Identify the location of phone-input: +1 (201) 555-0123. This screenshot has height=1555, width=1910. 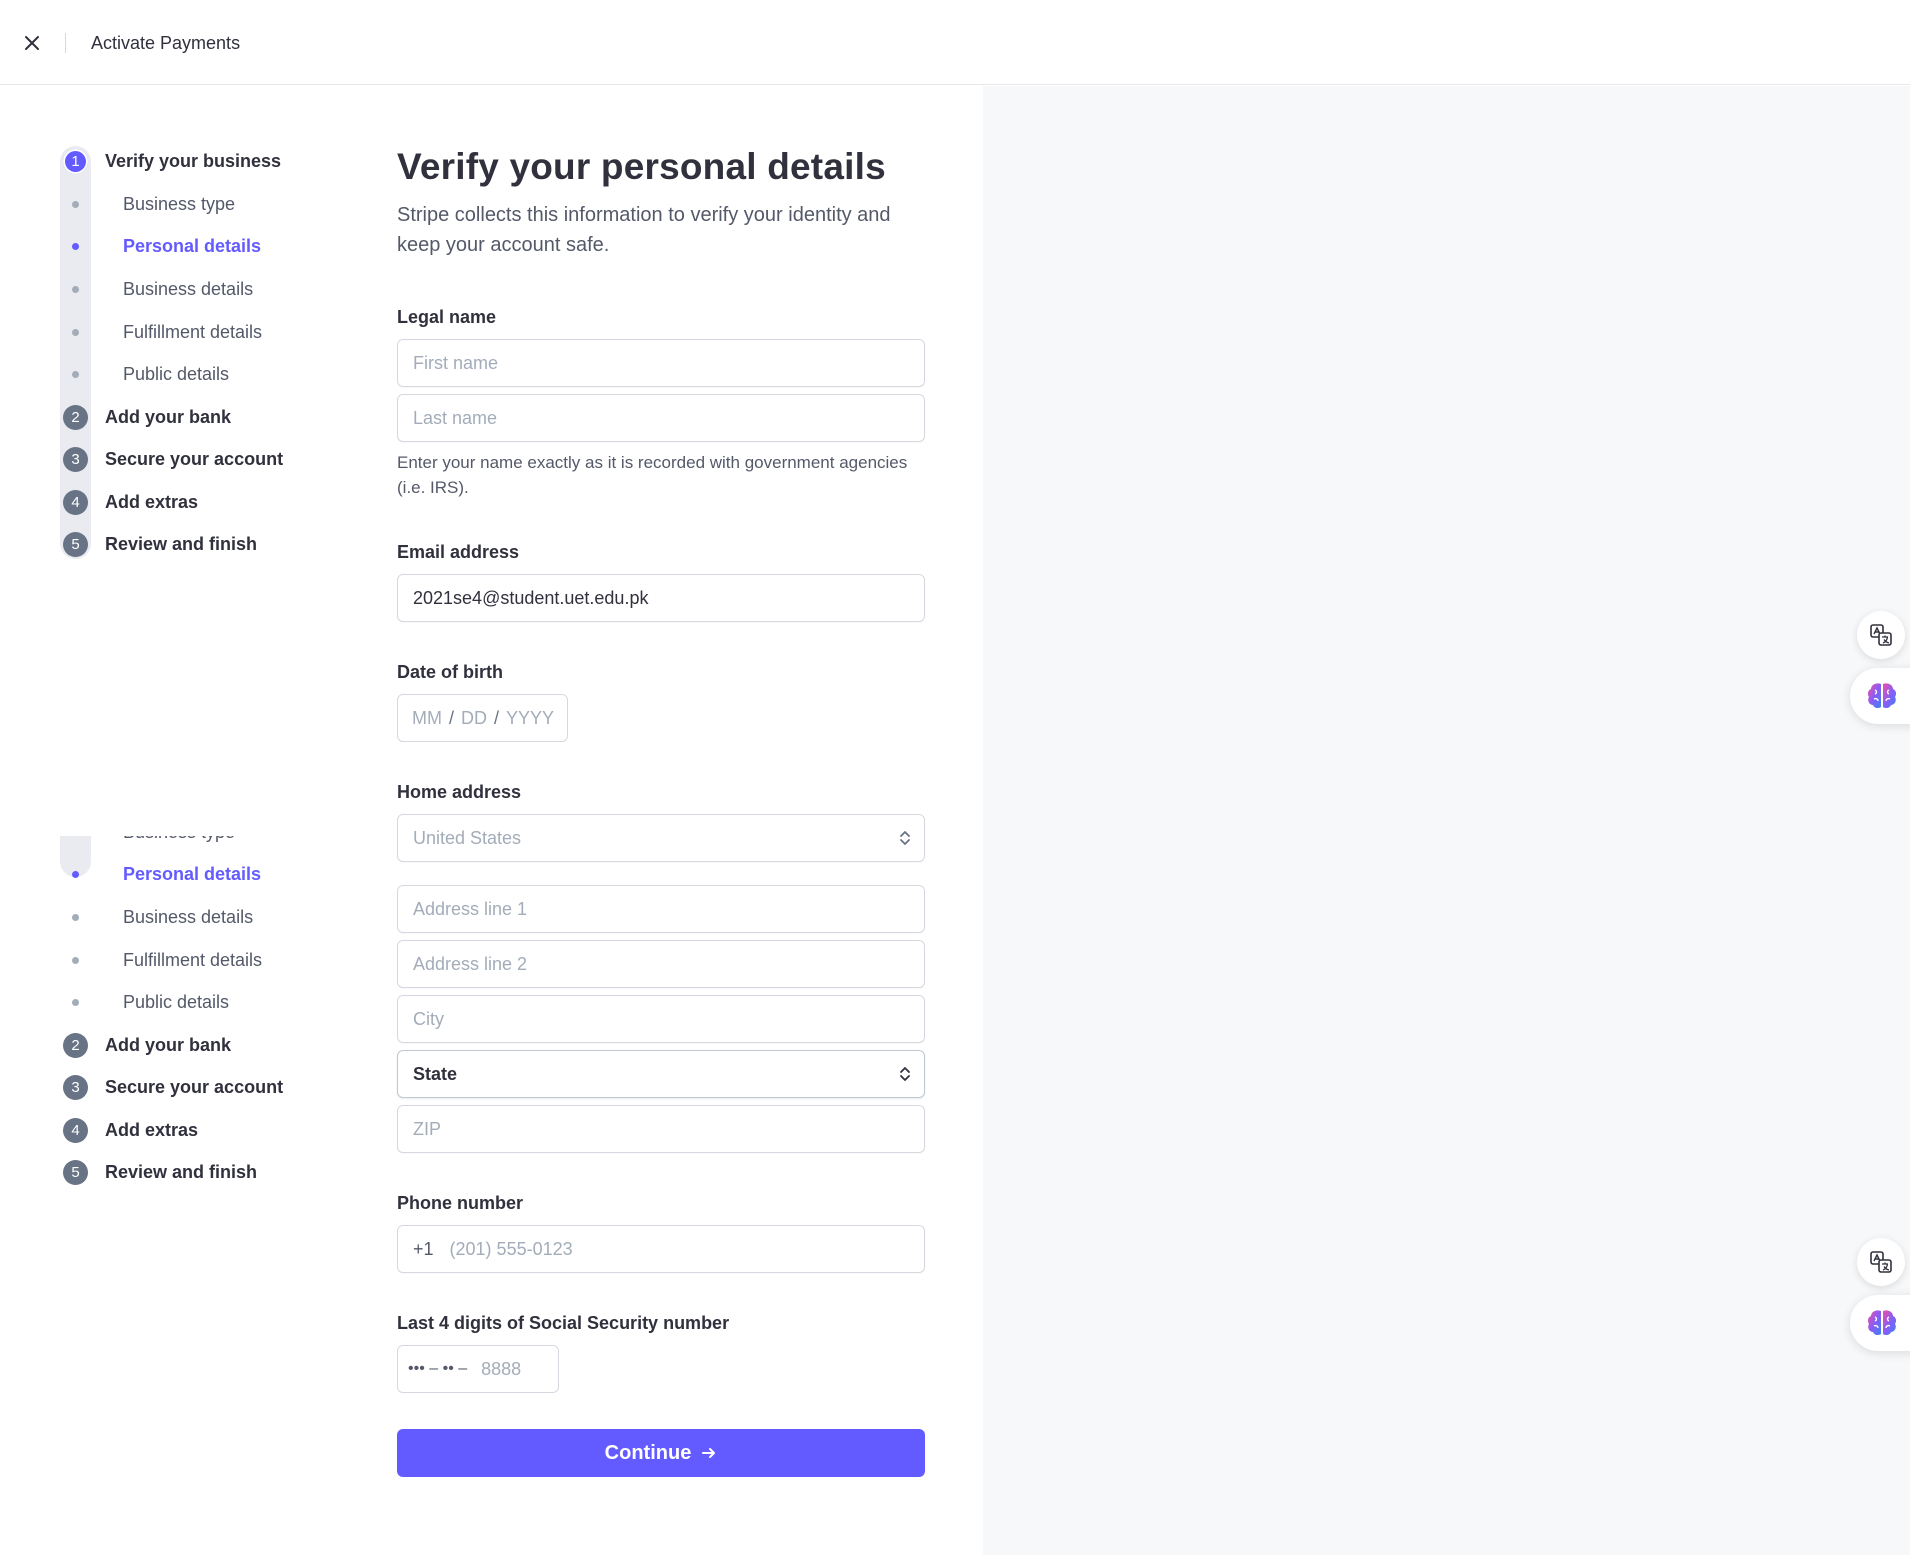
(661, 1249).